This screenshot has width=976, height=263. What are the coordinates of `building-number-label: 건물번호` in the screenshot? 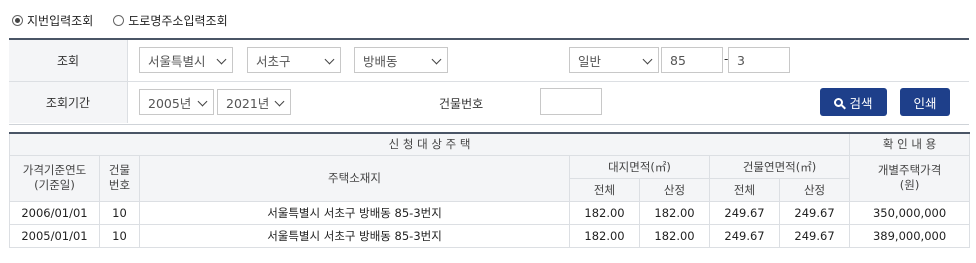 It's located at (461, 104).